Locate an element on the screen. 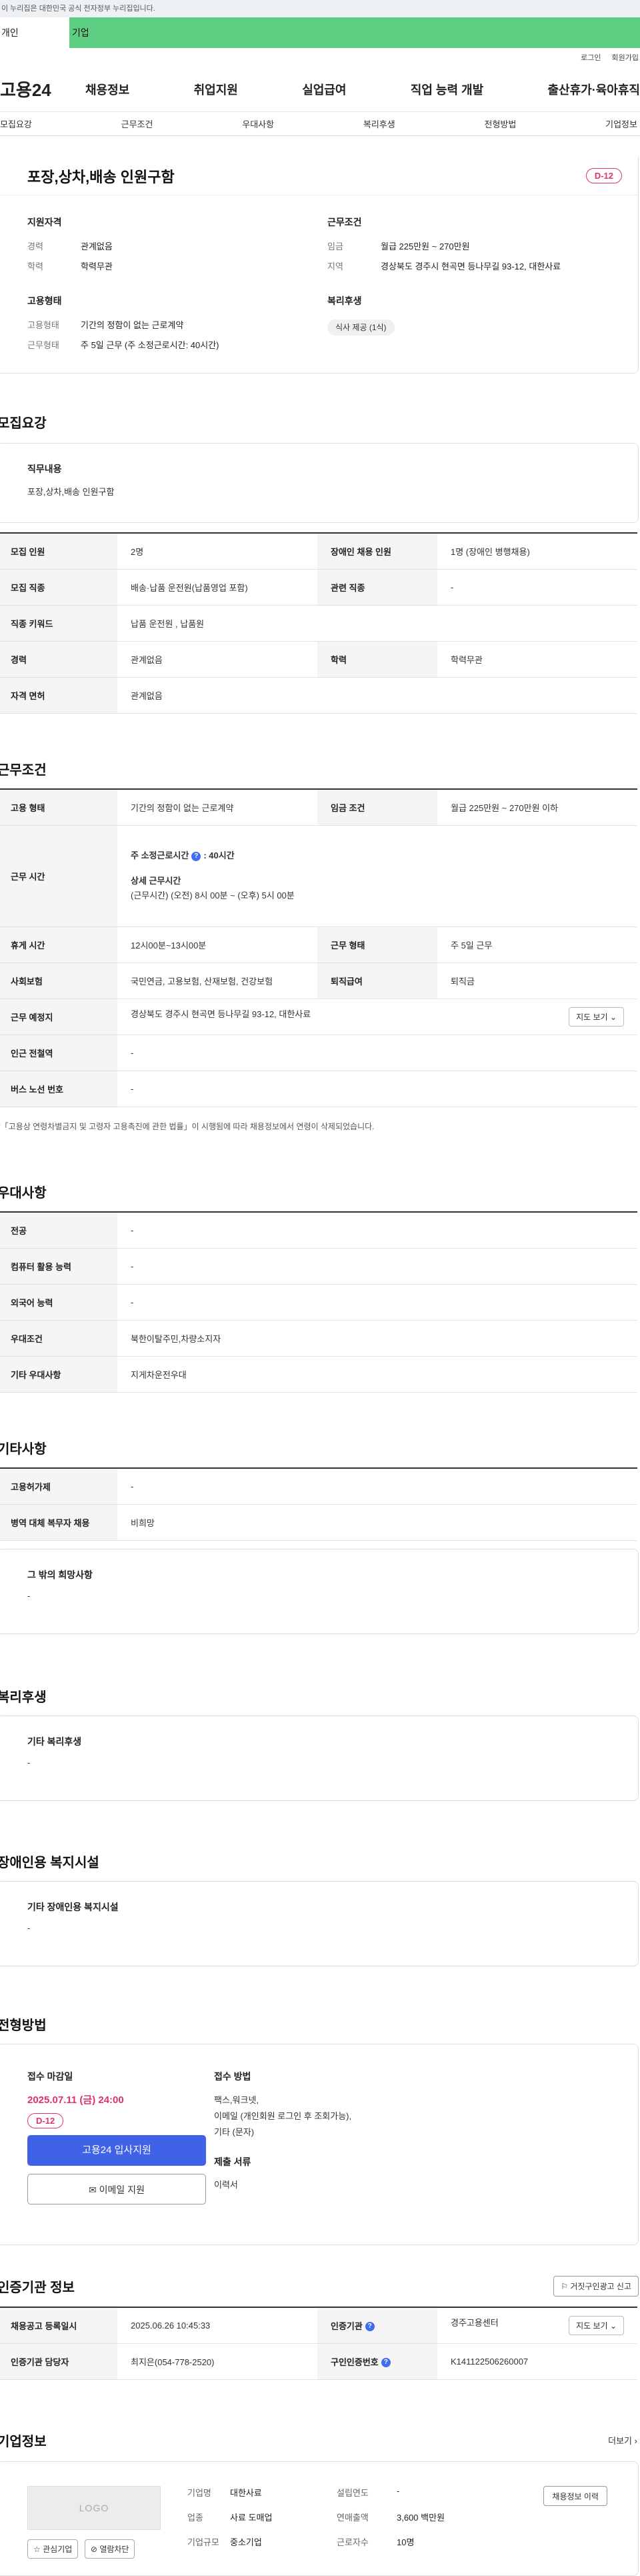 The width and height of the screenshot is (640, 2576). table-row: 직종 키워드 납품 운전원 , 납품원 is located at coordinates (318, 623).